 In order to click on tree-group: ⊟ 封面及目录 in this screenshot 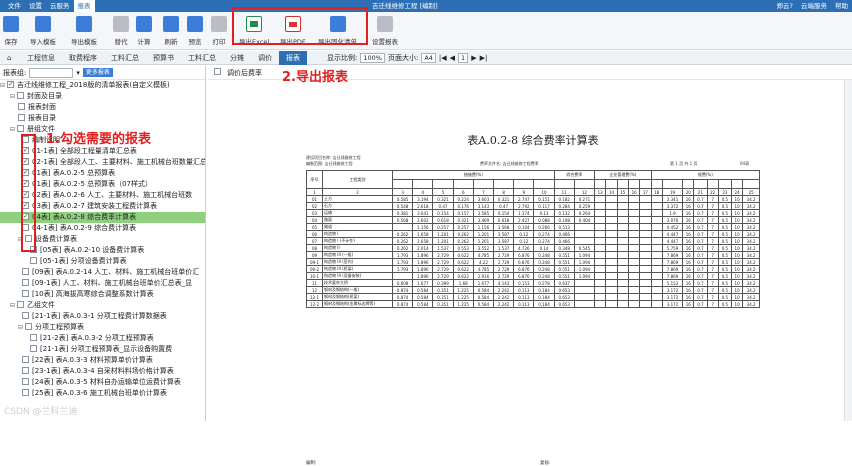, I will do `click(102, 96)`.